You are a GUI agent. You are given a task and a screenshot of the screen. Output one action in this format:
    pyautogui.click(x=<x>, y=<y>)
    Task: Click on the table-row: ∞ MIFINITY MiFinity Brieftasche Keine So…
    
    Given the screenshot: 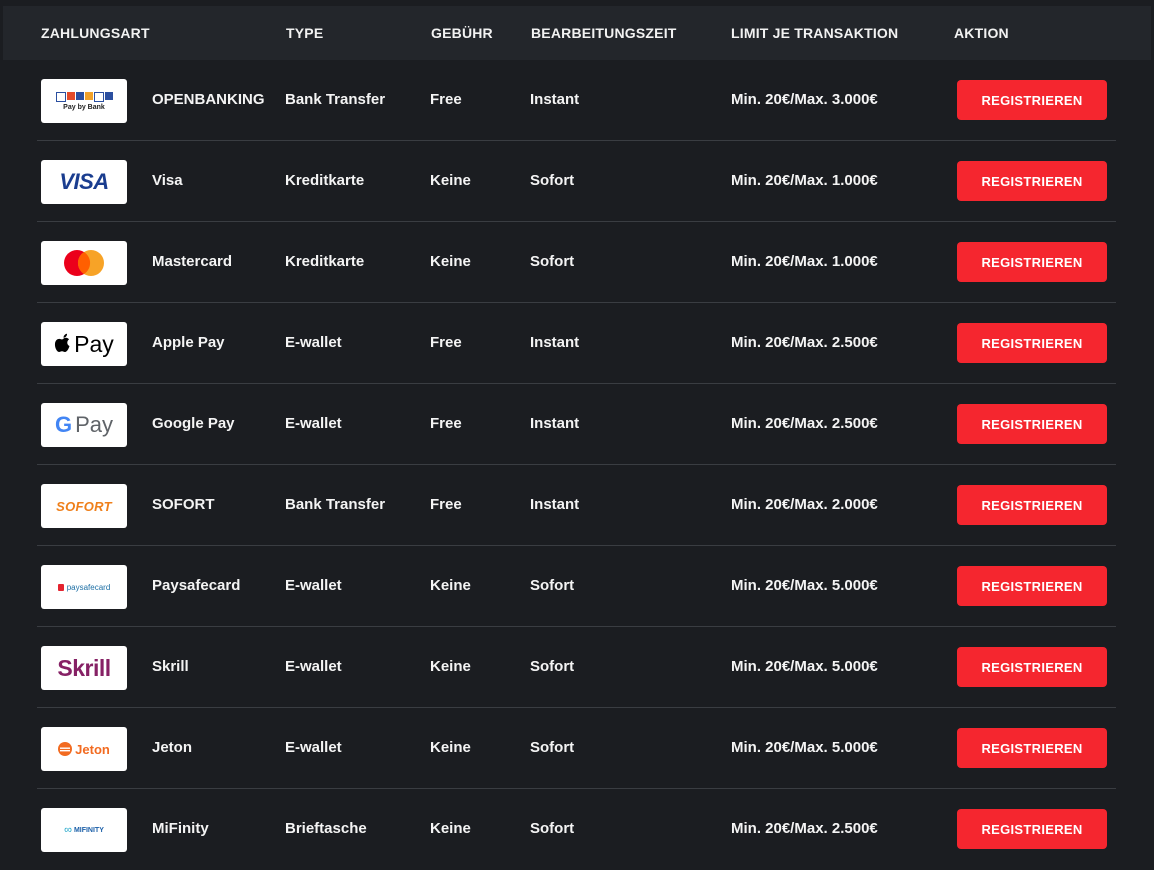 What is the action you would take?
    pyautogui.click(x=576, y=829)
    